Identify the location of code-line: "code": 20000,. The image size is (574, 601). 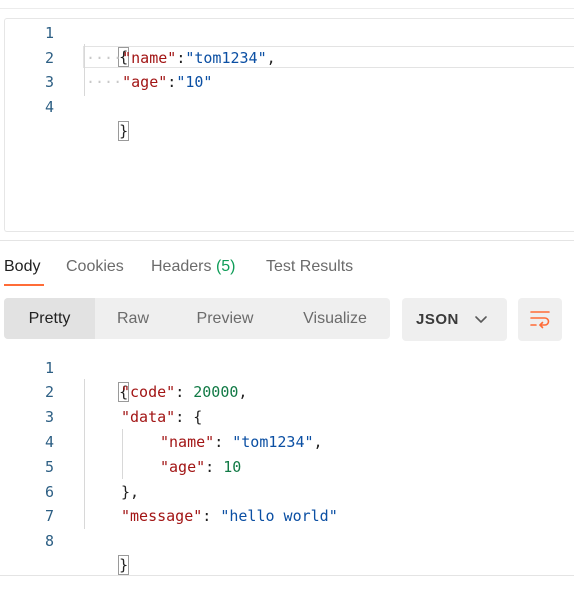
(184, 392).